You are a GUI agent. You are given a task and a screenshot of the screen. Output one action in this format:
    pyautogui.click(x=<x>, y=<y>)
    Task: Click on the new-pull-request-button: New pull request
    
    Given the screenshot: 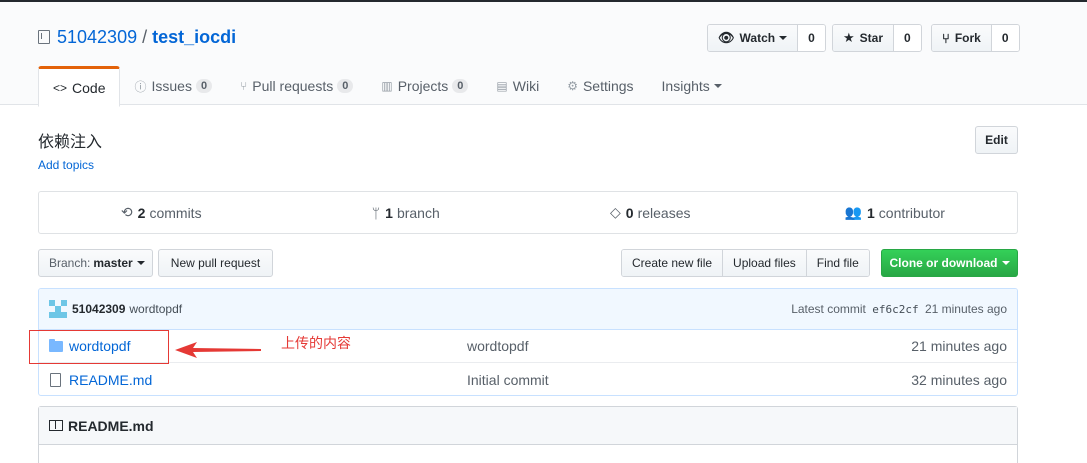 What is the action you would take?
    pyautogui.click(x=215, y=263)
    